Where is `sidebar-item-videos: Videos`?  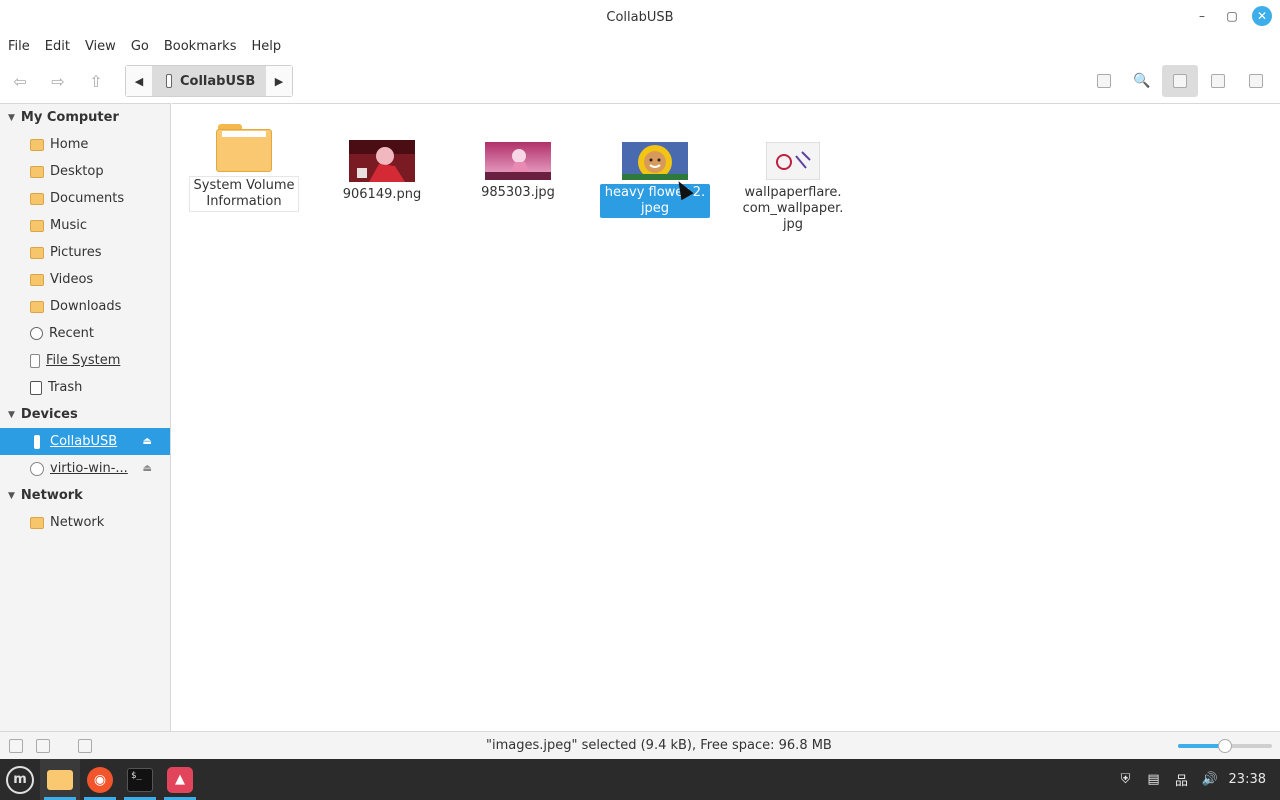
sidebar-item-videos: Videos is located at coordinates (85, 279).